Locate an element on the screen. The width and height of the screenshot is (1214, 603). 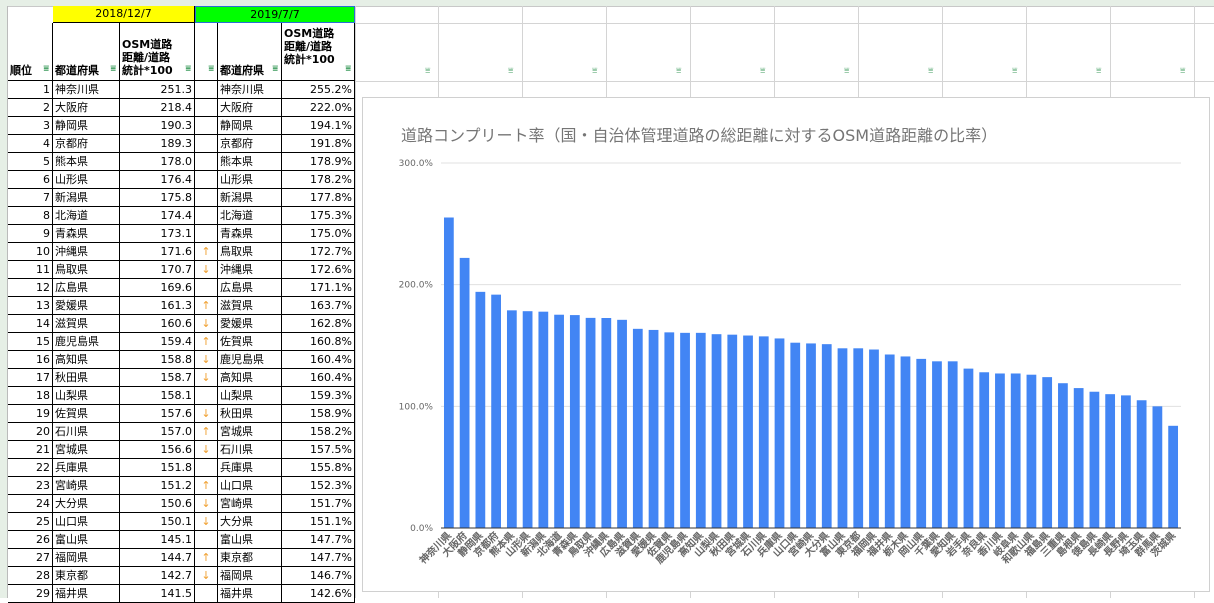
cell-ratio-2019: 160.8% is located at coordinates (318, 342).